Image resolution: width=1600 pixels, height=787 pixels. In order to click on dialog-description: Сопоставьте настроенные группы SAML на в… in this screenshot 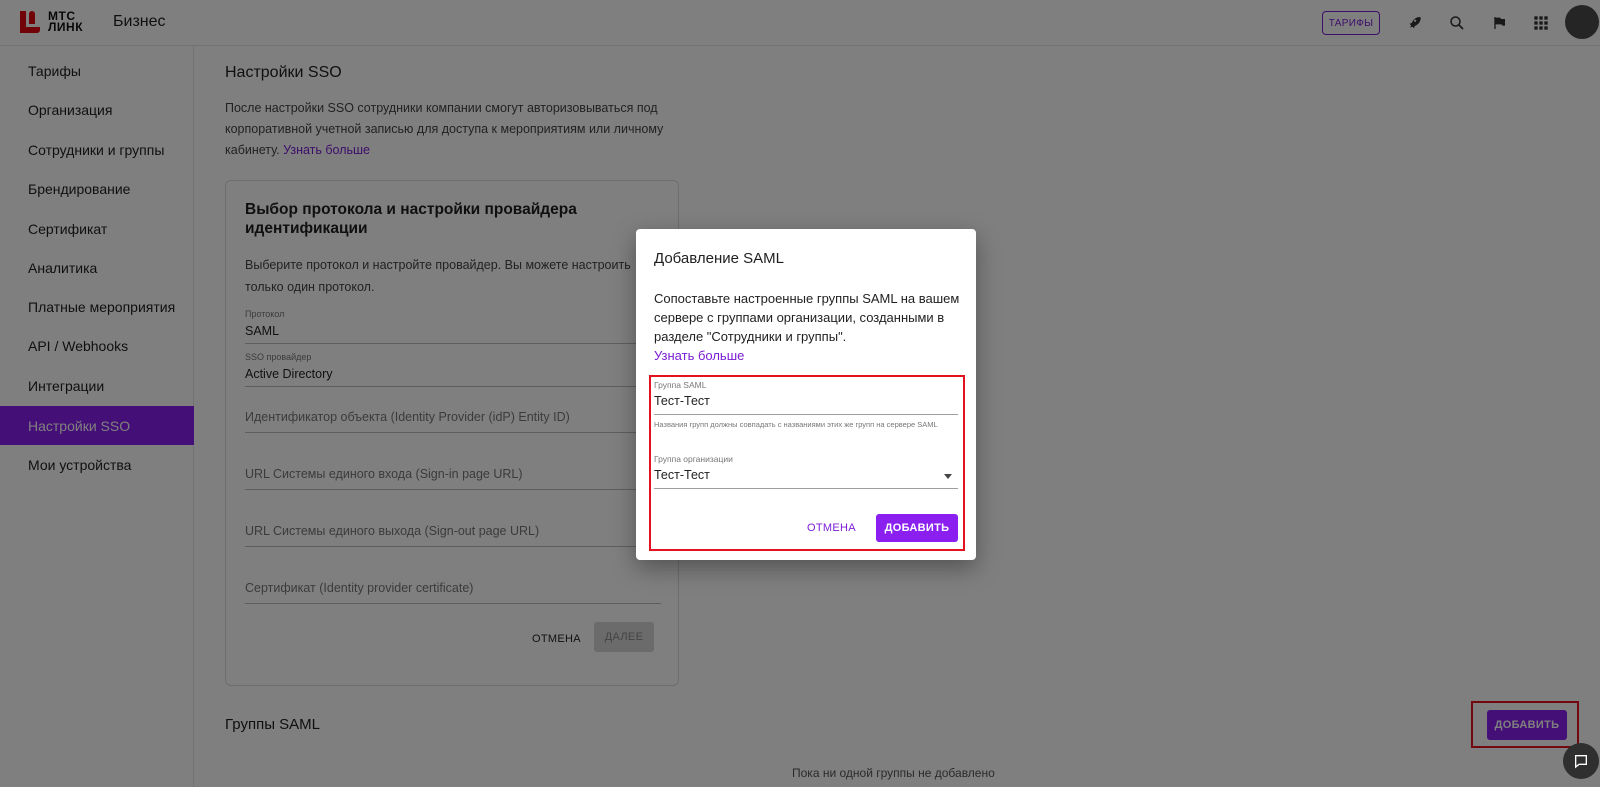, I will do `click(807, 327)`.